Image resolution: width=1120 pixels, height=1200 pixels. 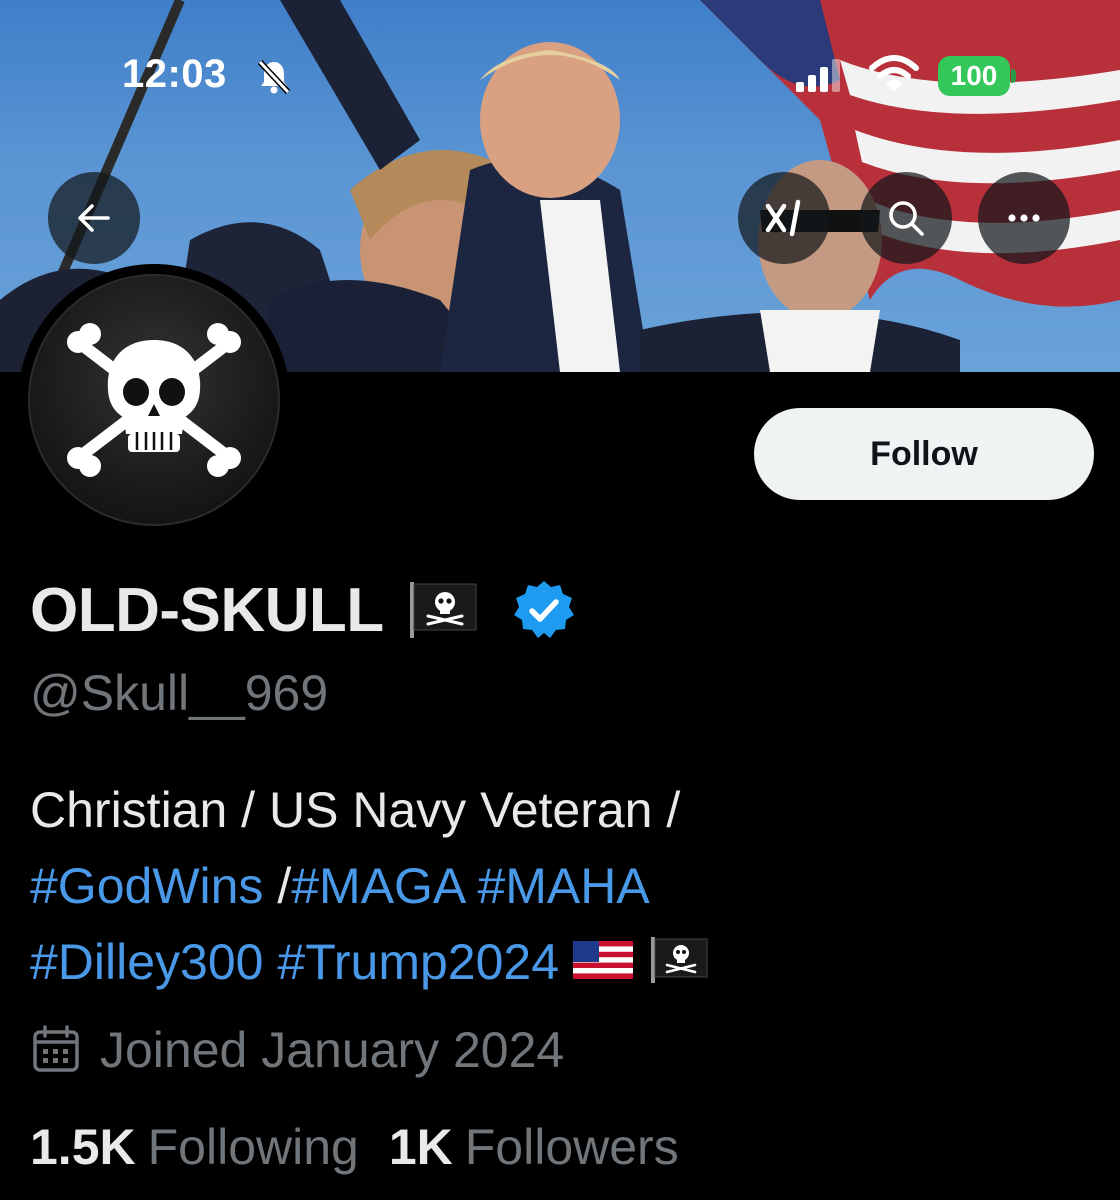 What do you see at coordinates (56, 1048) in the screenshot?
I see `calendar-icon` at bounding box center [56, 1048].